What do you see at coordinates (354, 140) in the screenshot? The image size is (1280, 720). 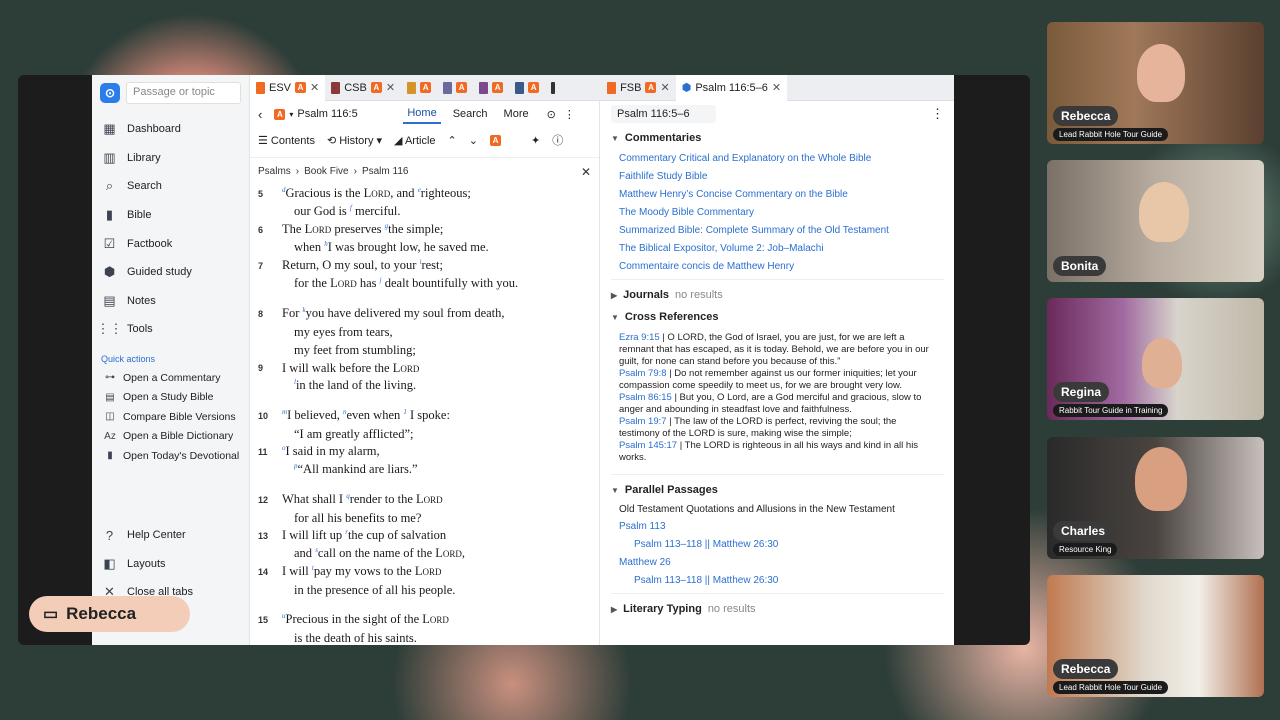 I see `history-button: ⟲ History ▾` at bounding box center [354, 140].